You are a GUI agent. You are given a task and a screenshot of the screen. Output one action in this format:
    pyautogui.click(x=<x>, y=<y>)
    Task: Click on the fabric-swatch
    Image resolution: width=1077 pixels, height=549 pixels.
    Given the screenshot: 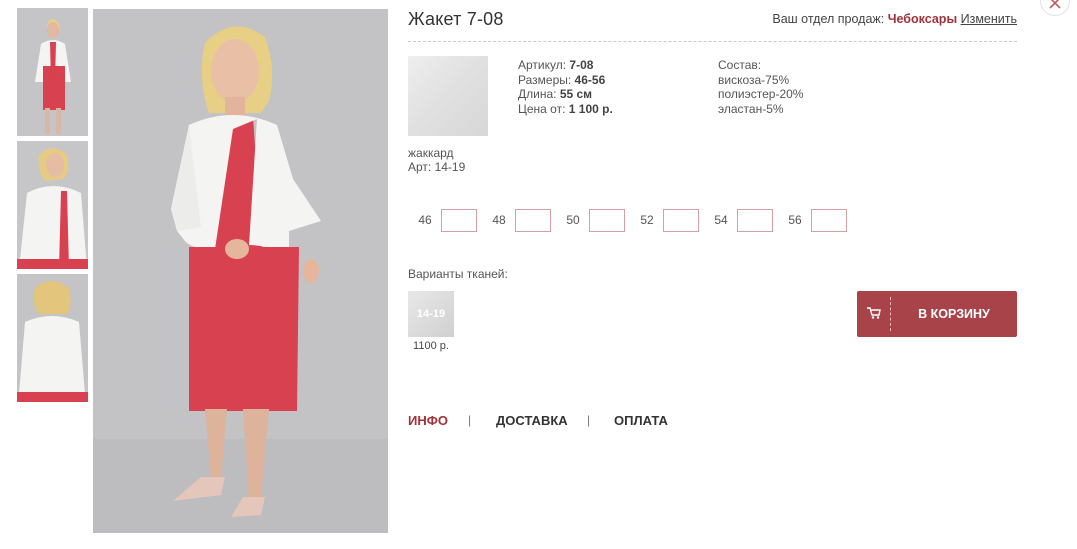 What is the action you would take?
    pyautogui.click(x=448, y=96)
    